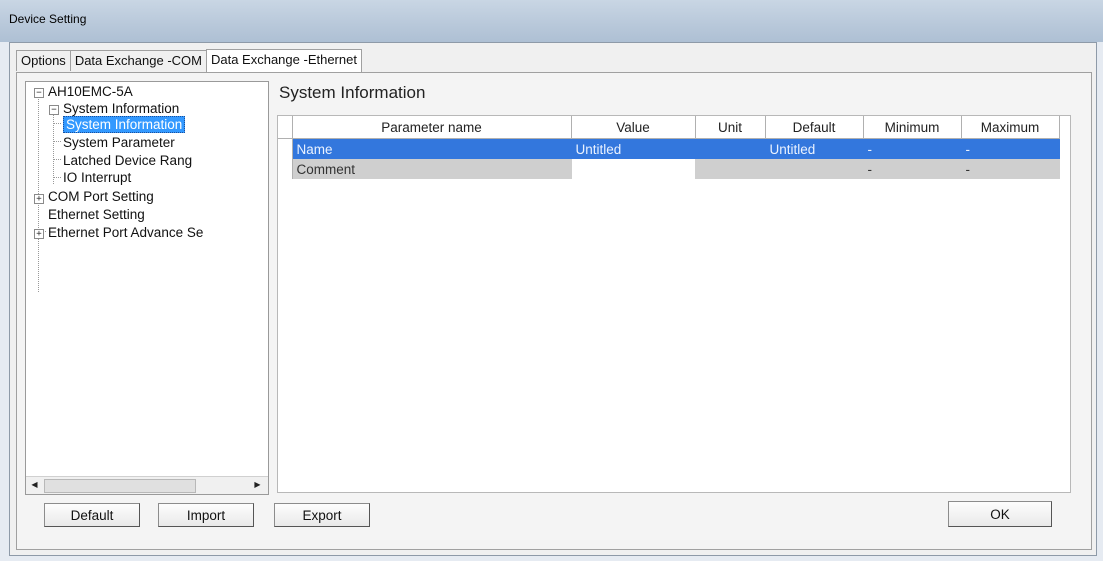  What do you see at coordinates (814, 169) in the screenshot?
I see `cell-default` at bounding box center [814, 169].